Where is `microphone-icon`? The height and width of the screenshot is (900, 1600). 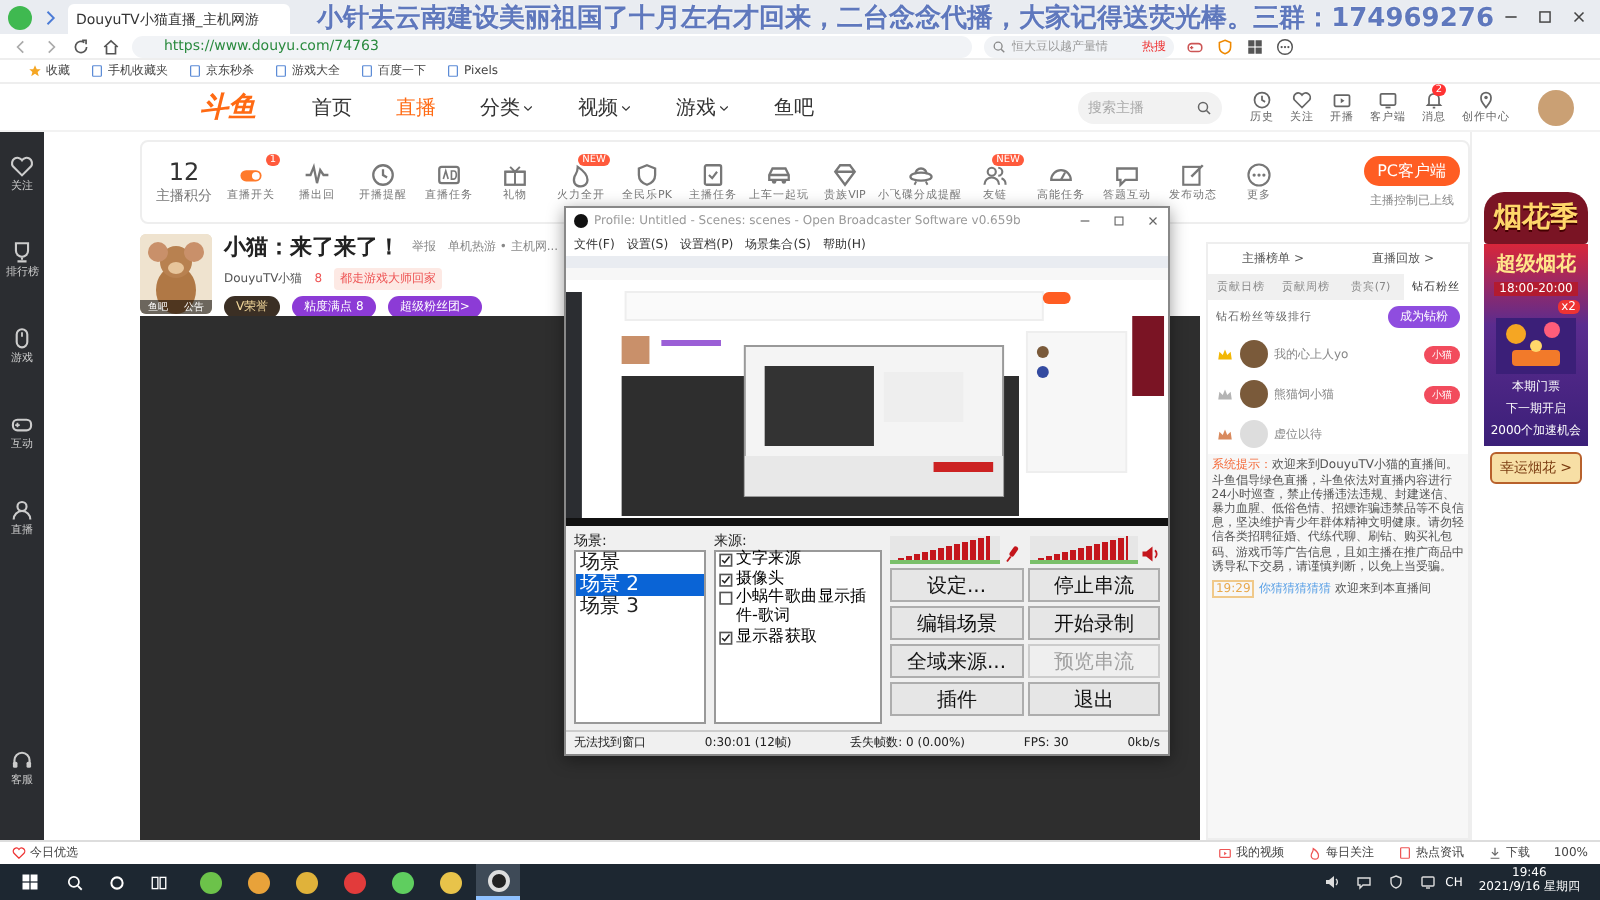 microphone-icon is located at coordinates (1011, 554).